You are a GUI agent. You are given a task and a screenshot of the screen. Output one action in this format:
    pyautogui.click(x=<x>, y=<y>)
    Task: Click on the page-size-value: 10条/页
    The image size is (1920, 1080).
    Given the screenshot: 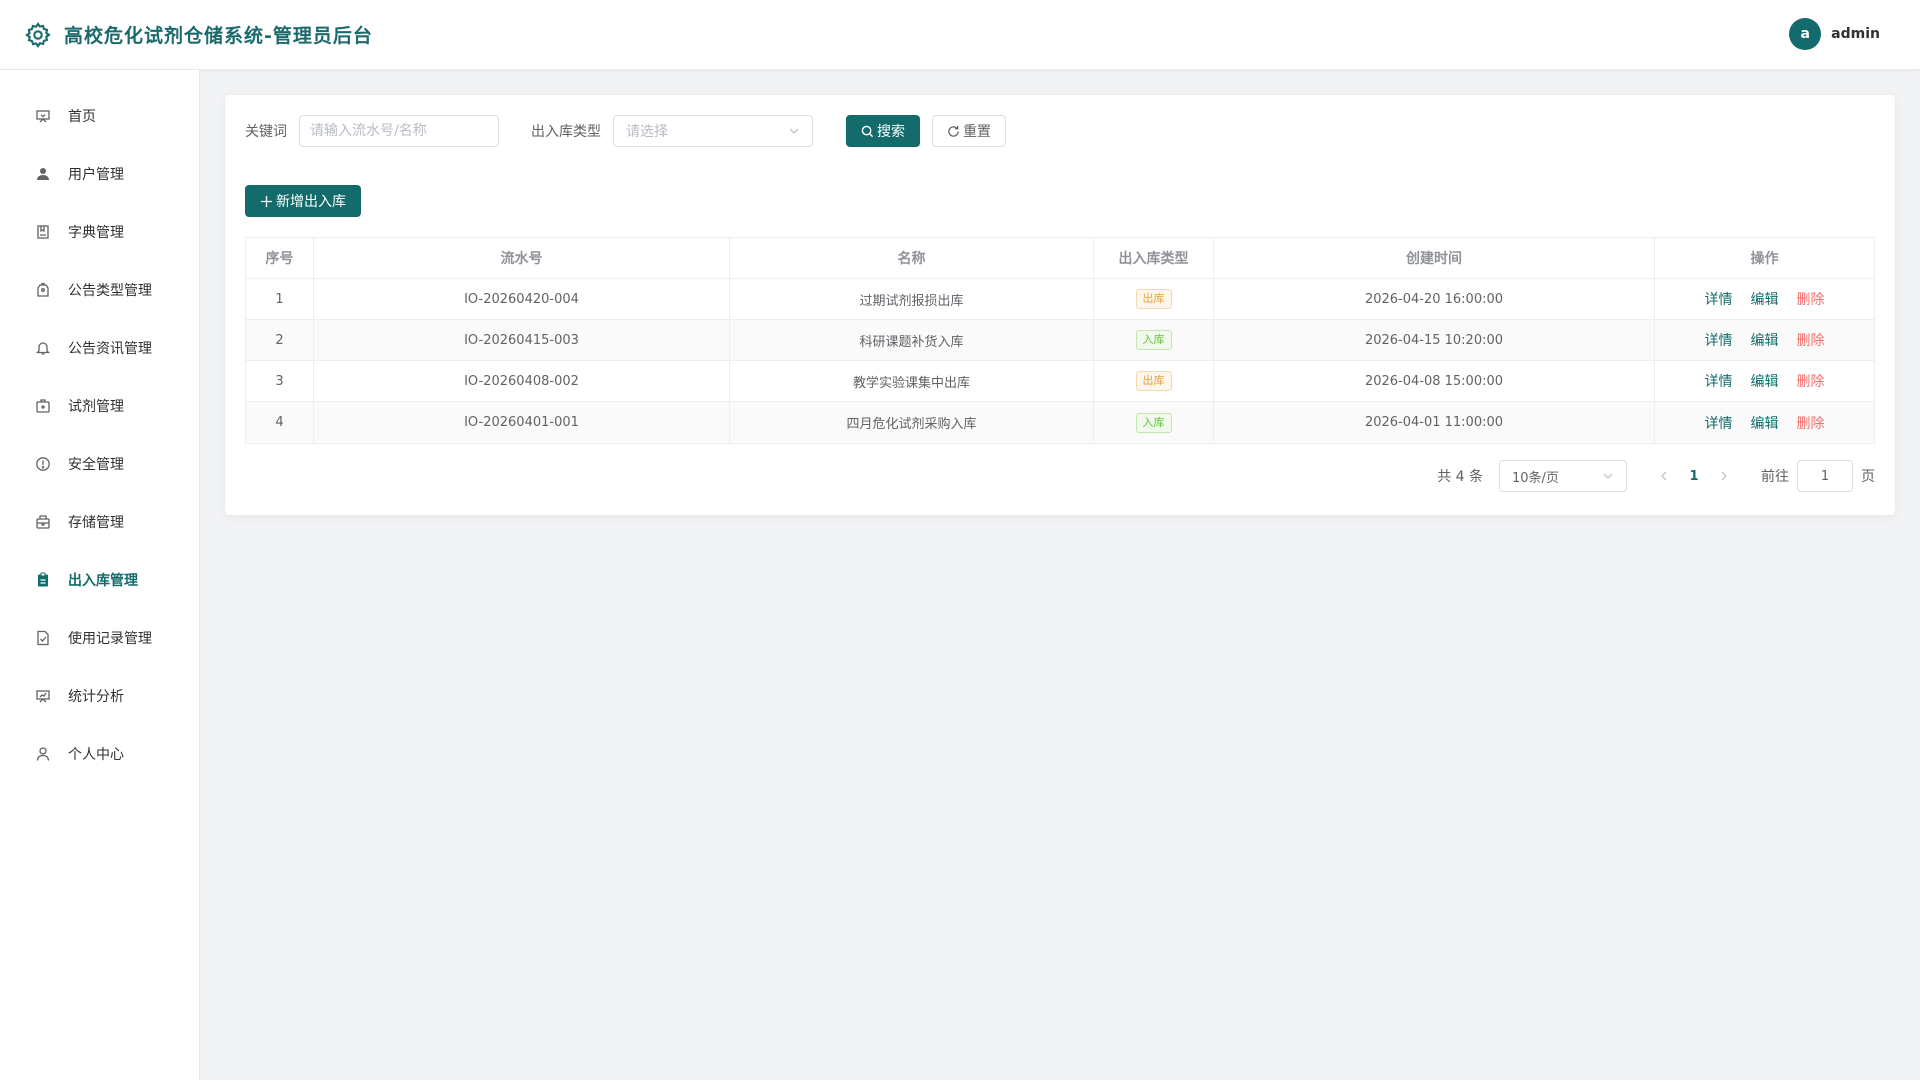 What is the action you would take?
    pyautogui.click(x=1535, y=478)
    